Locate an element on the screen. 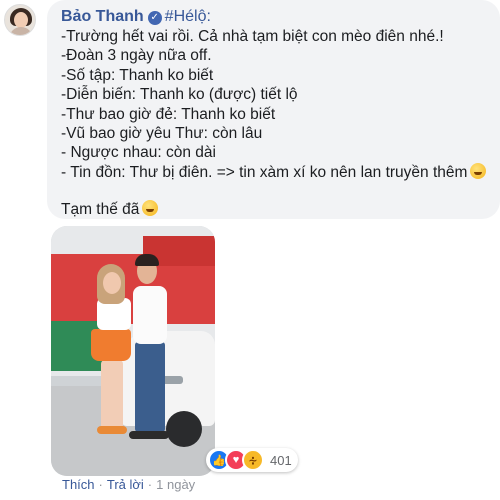  verified-icon: ✓ is located at coordinates (154, 18).